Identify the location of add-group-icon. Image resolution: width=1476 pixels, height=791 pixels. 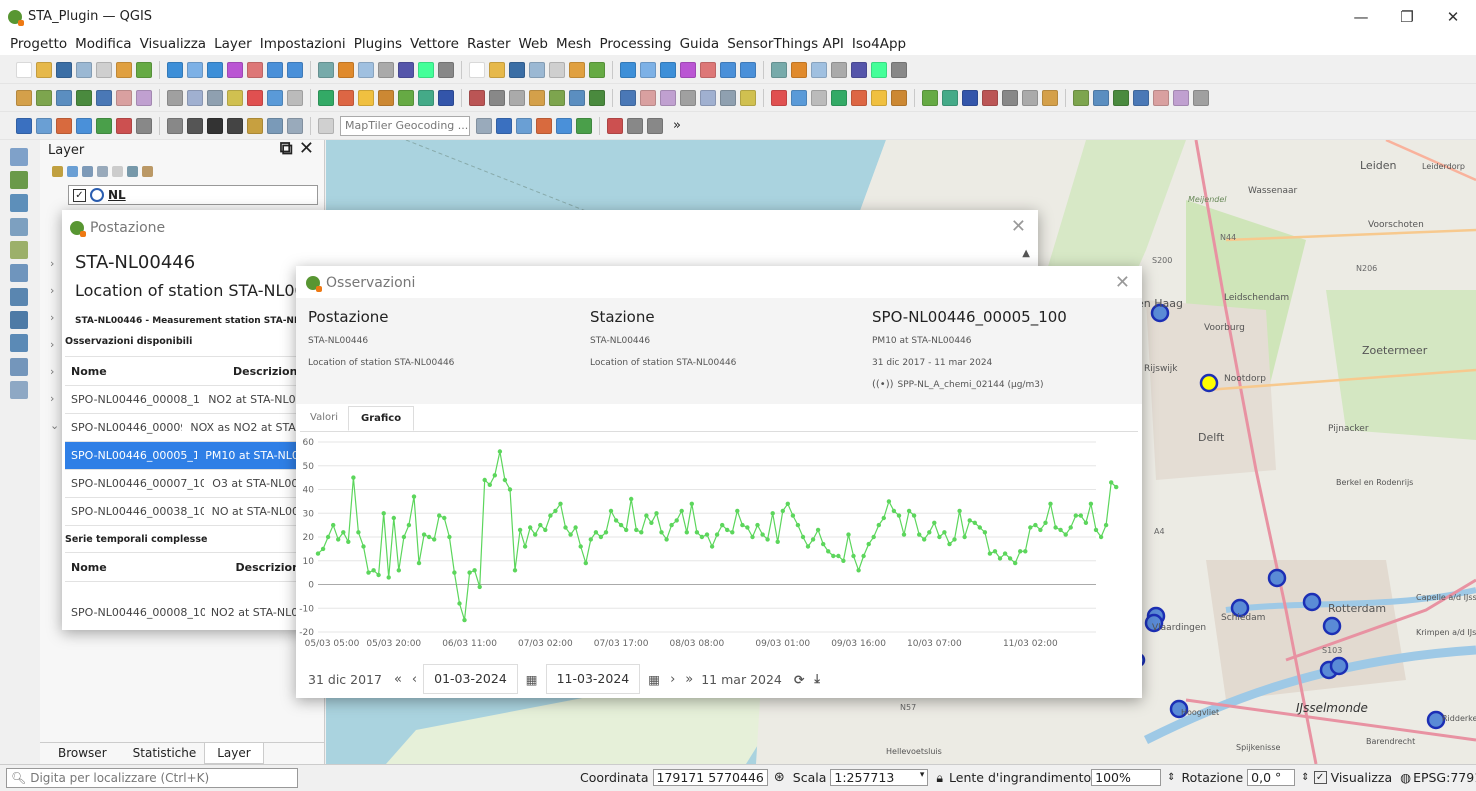
(72, 171).